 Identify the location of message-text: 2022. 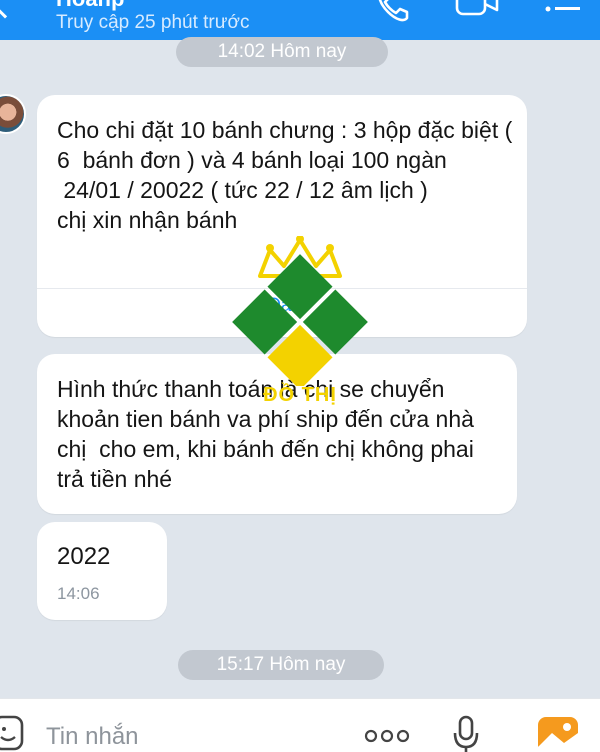
(84, 556).